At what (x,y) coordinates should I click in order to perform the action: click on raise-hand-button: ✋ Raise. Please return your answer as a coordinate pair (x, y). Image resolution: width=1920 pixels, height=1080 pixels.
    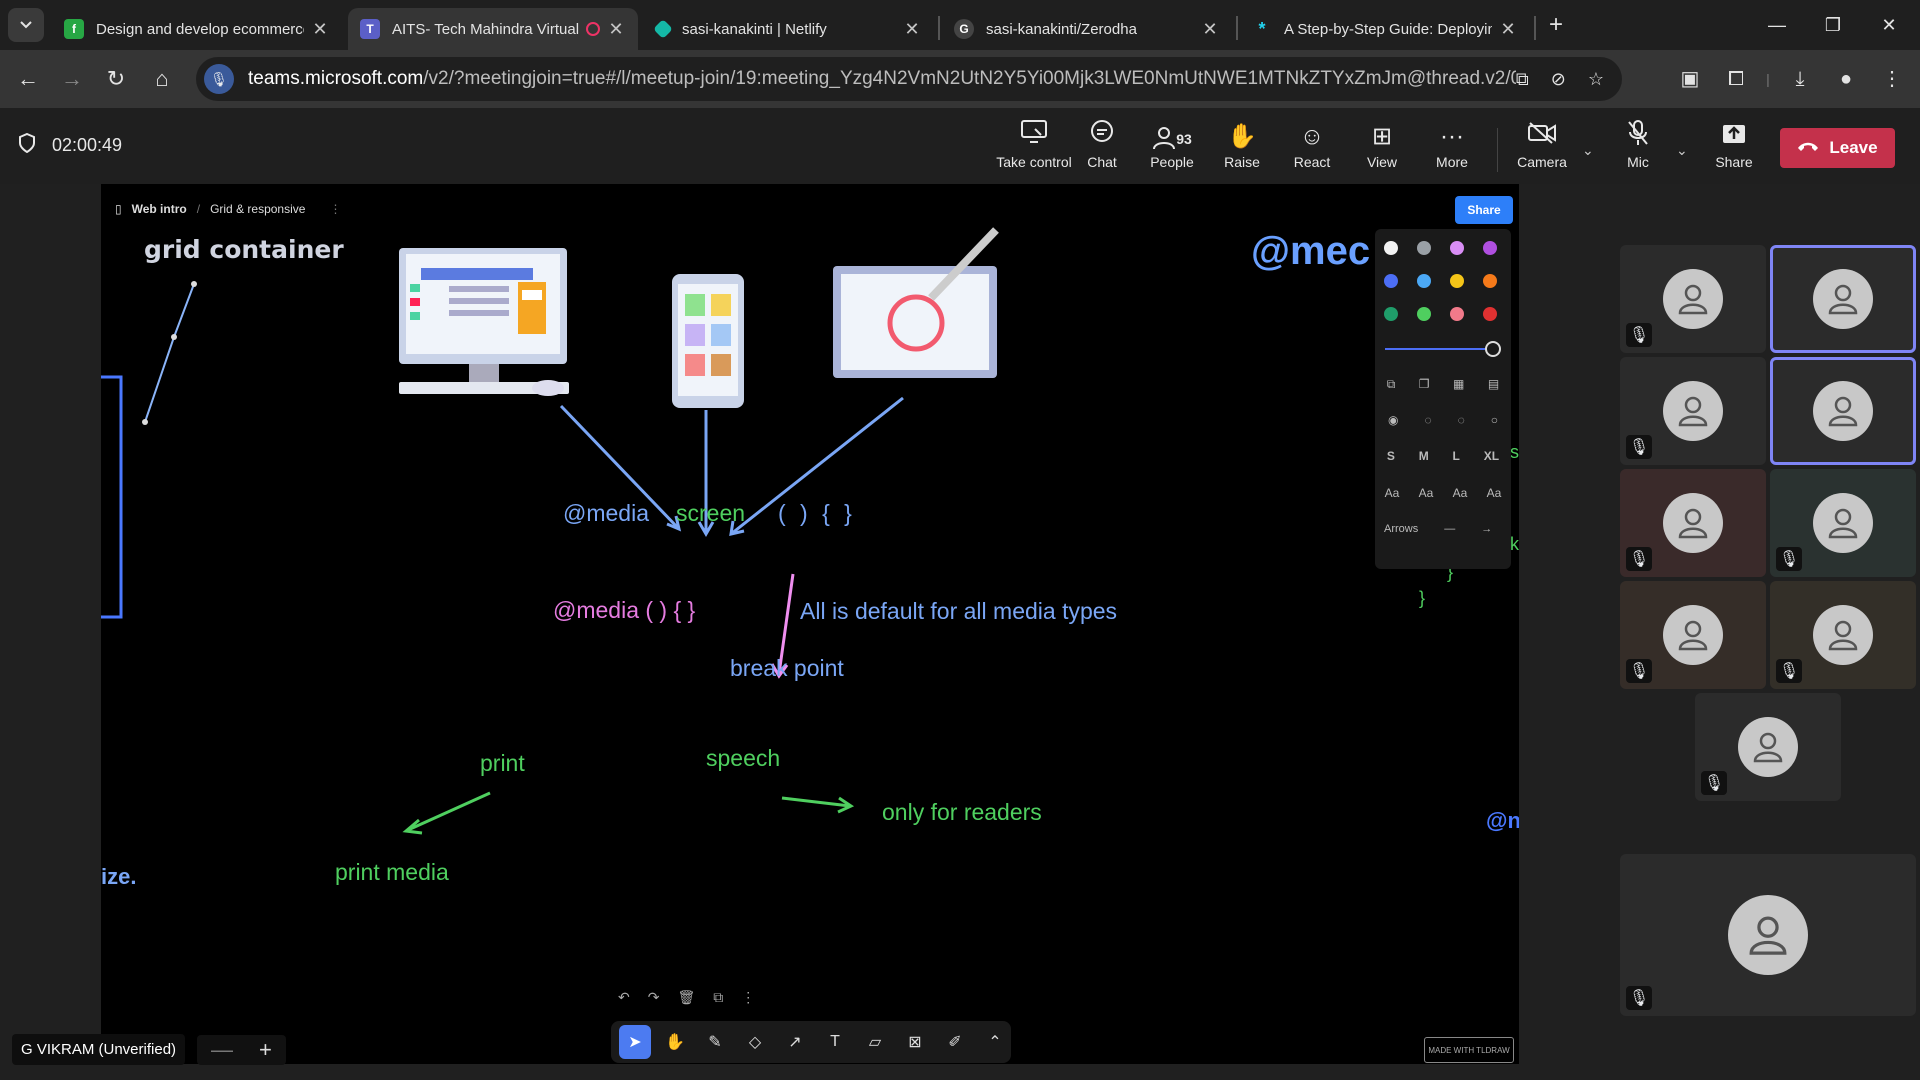
    Looking at the image, I should click on (1242, 150).